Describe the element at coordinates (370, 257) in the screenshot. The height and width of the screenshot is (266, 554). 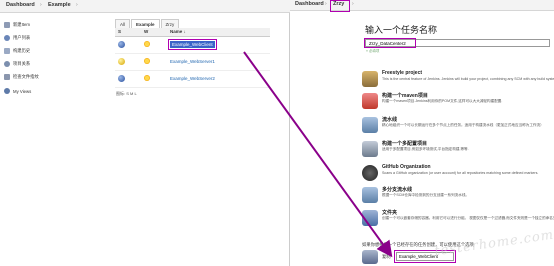
I see `copy-item-icon` at that location.